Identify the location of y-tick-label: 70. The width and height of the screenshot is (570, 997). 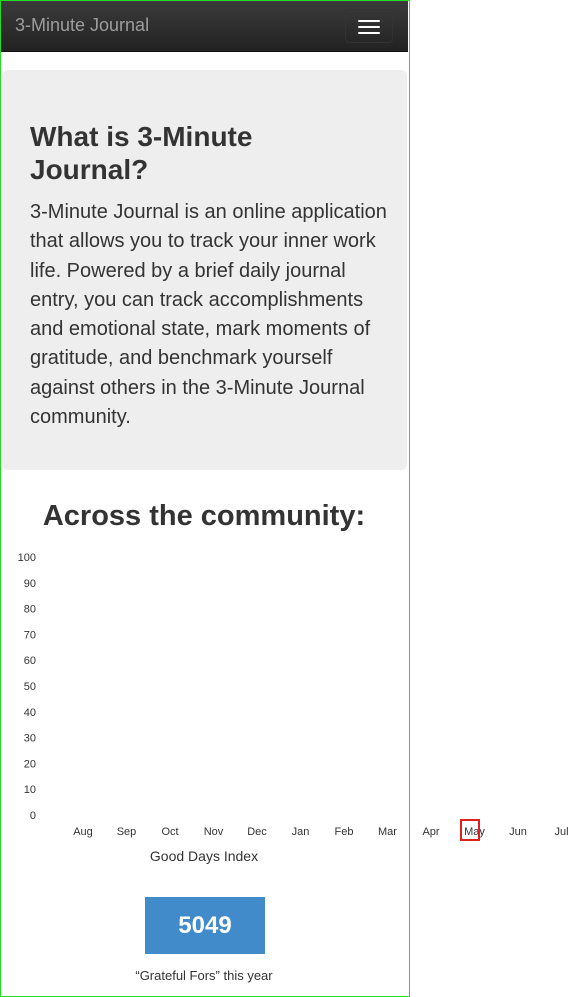
(30, 635).